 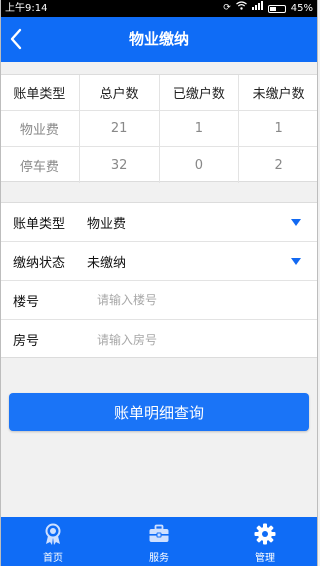 I want to click on pay-status-value: 未缴纳, so click(x=106, y=261).